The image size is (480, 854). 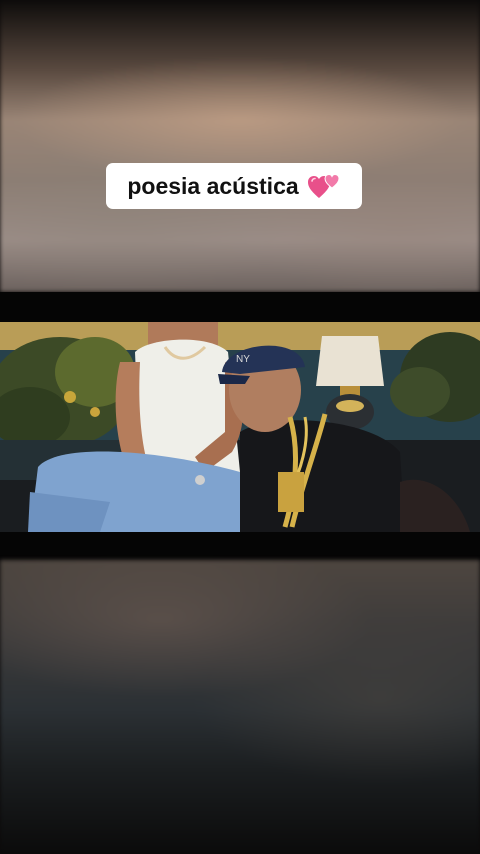 I want to click on caption-label: poesia acústica, so click(x=234, y=186).